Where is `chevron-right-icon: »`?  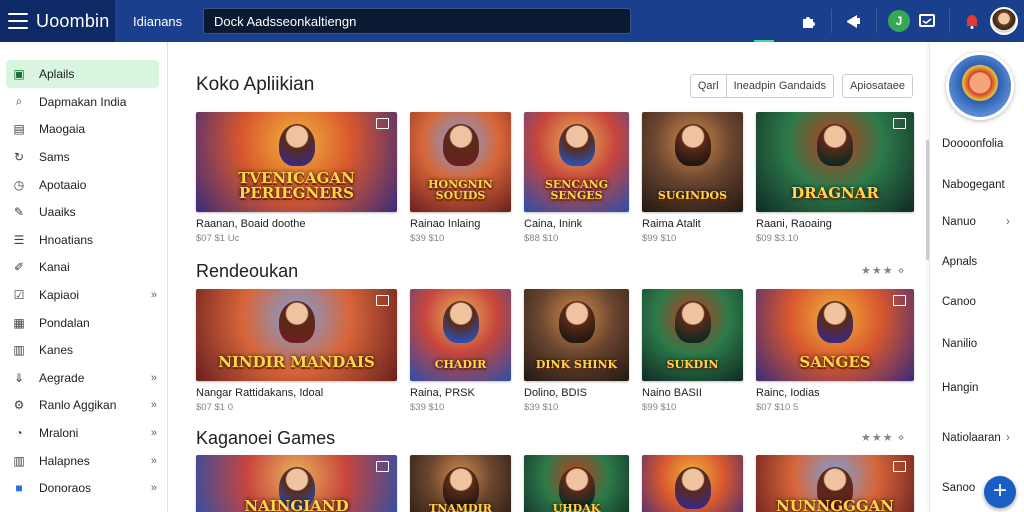
chevron-right-icon: » is located at coordinates (153, 460).